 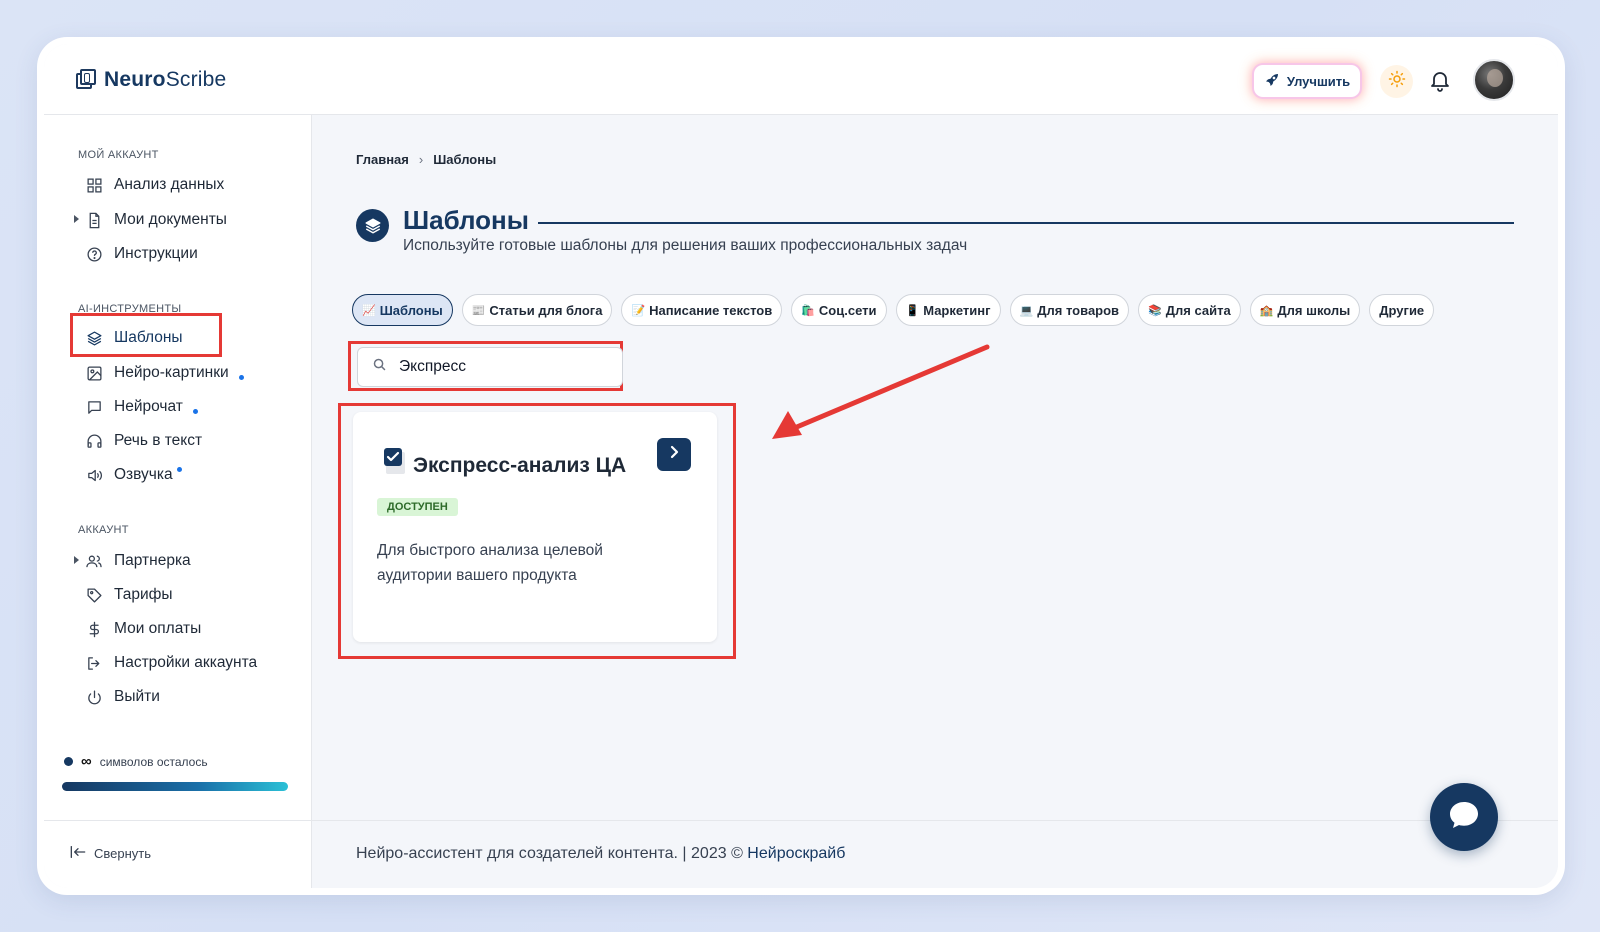 I want to click on upgrade-button: Улучшить, so click(x=1307, y=81).